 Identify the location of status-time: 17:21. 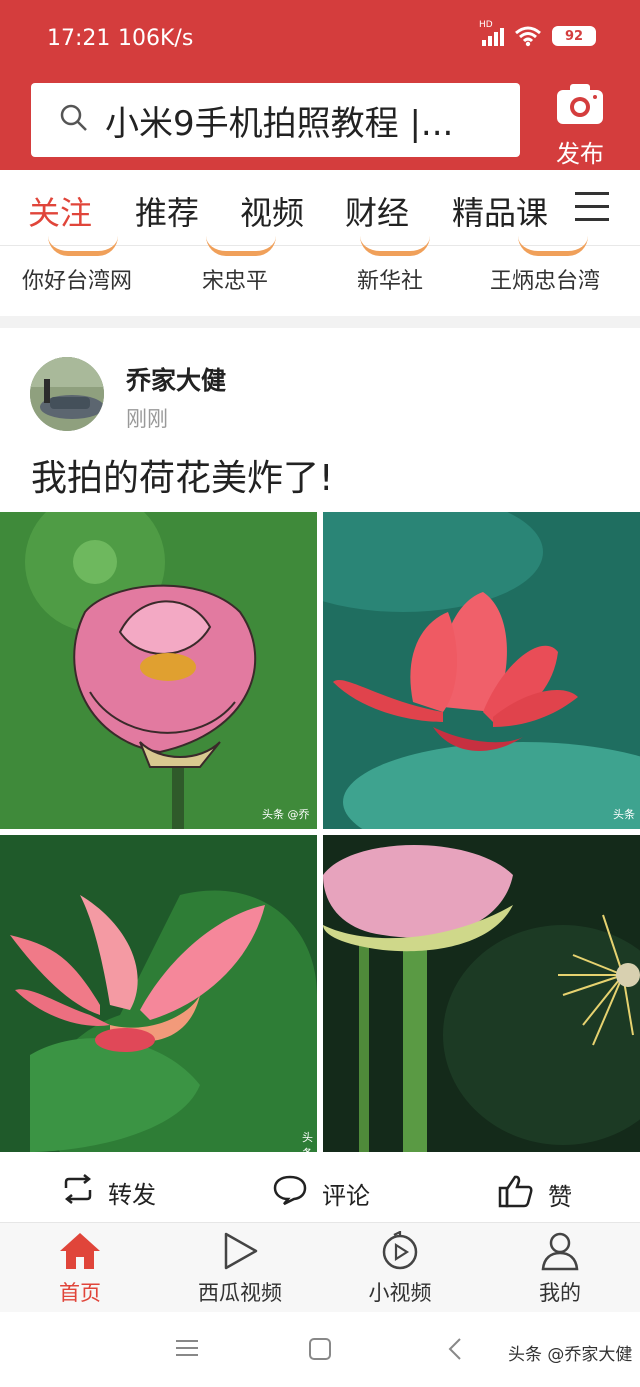
(79, 38).